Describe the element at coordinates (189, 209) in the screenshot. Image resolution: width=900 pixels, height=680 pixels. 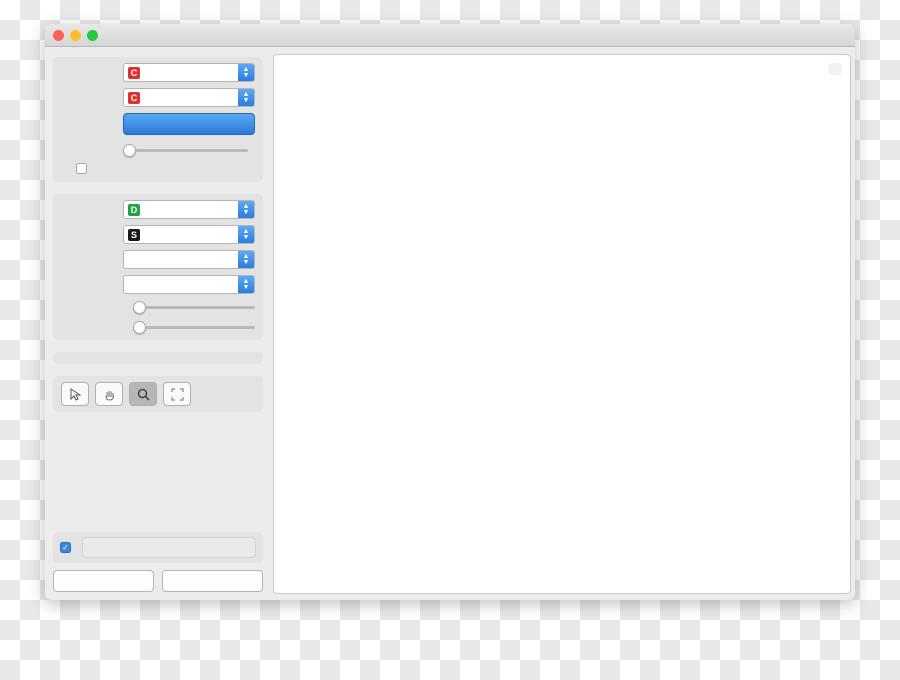
I see `color-combo: D ▲ ▼` at that location.